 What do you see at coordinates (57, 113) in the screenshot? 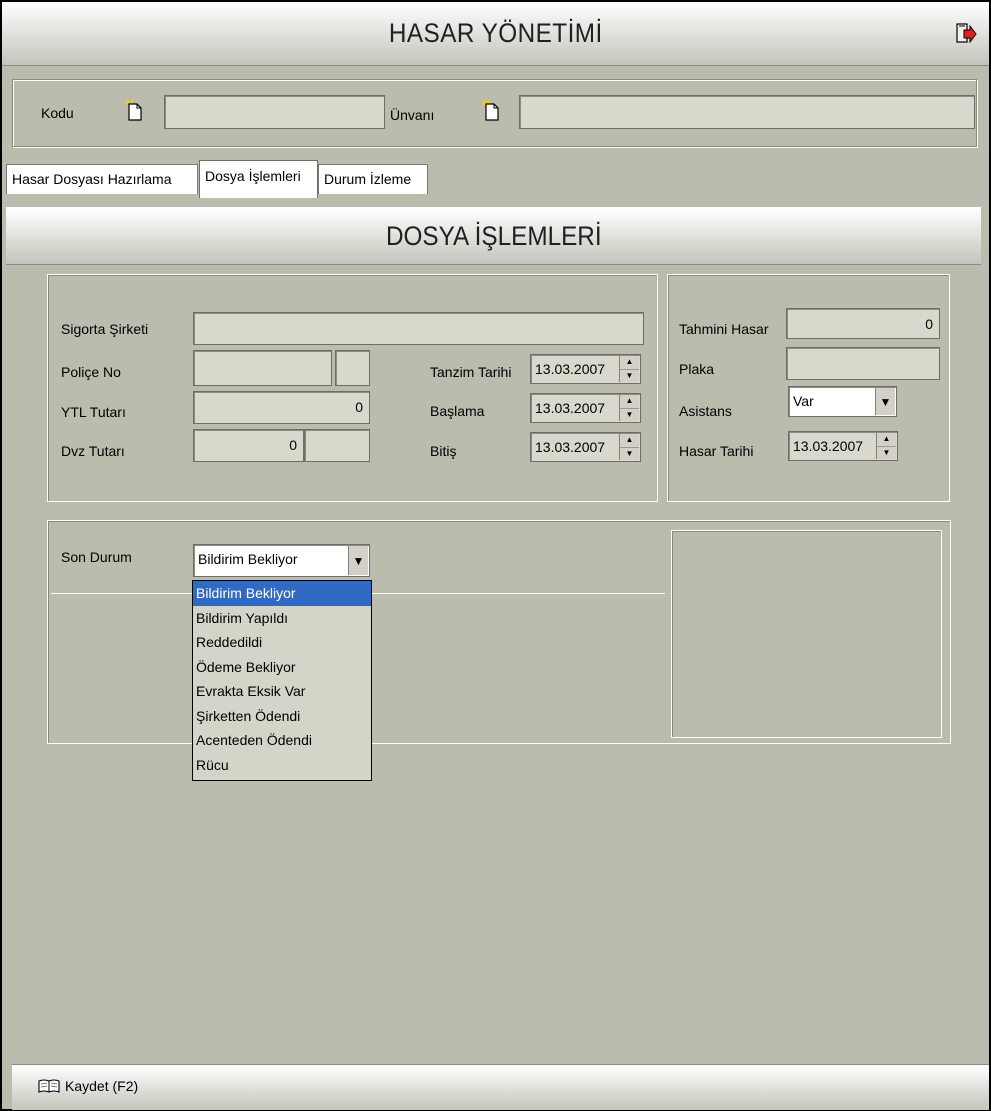
I see `kodu-label: Kodu` at bounding box center [57, 113].